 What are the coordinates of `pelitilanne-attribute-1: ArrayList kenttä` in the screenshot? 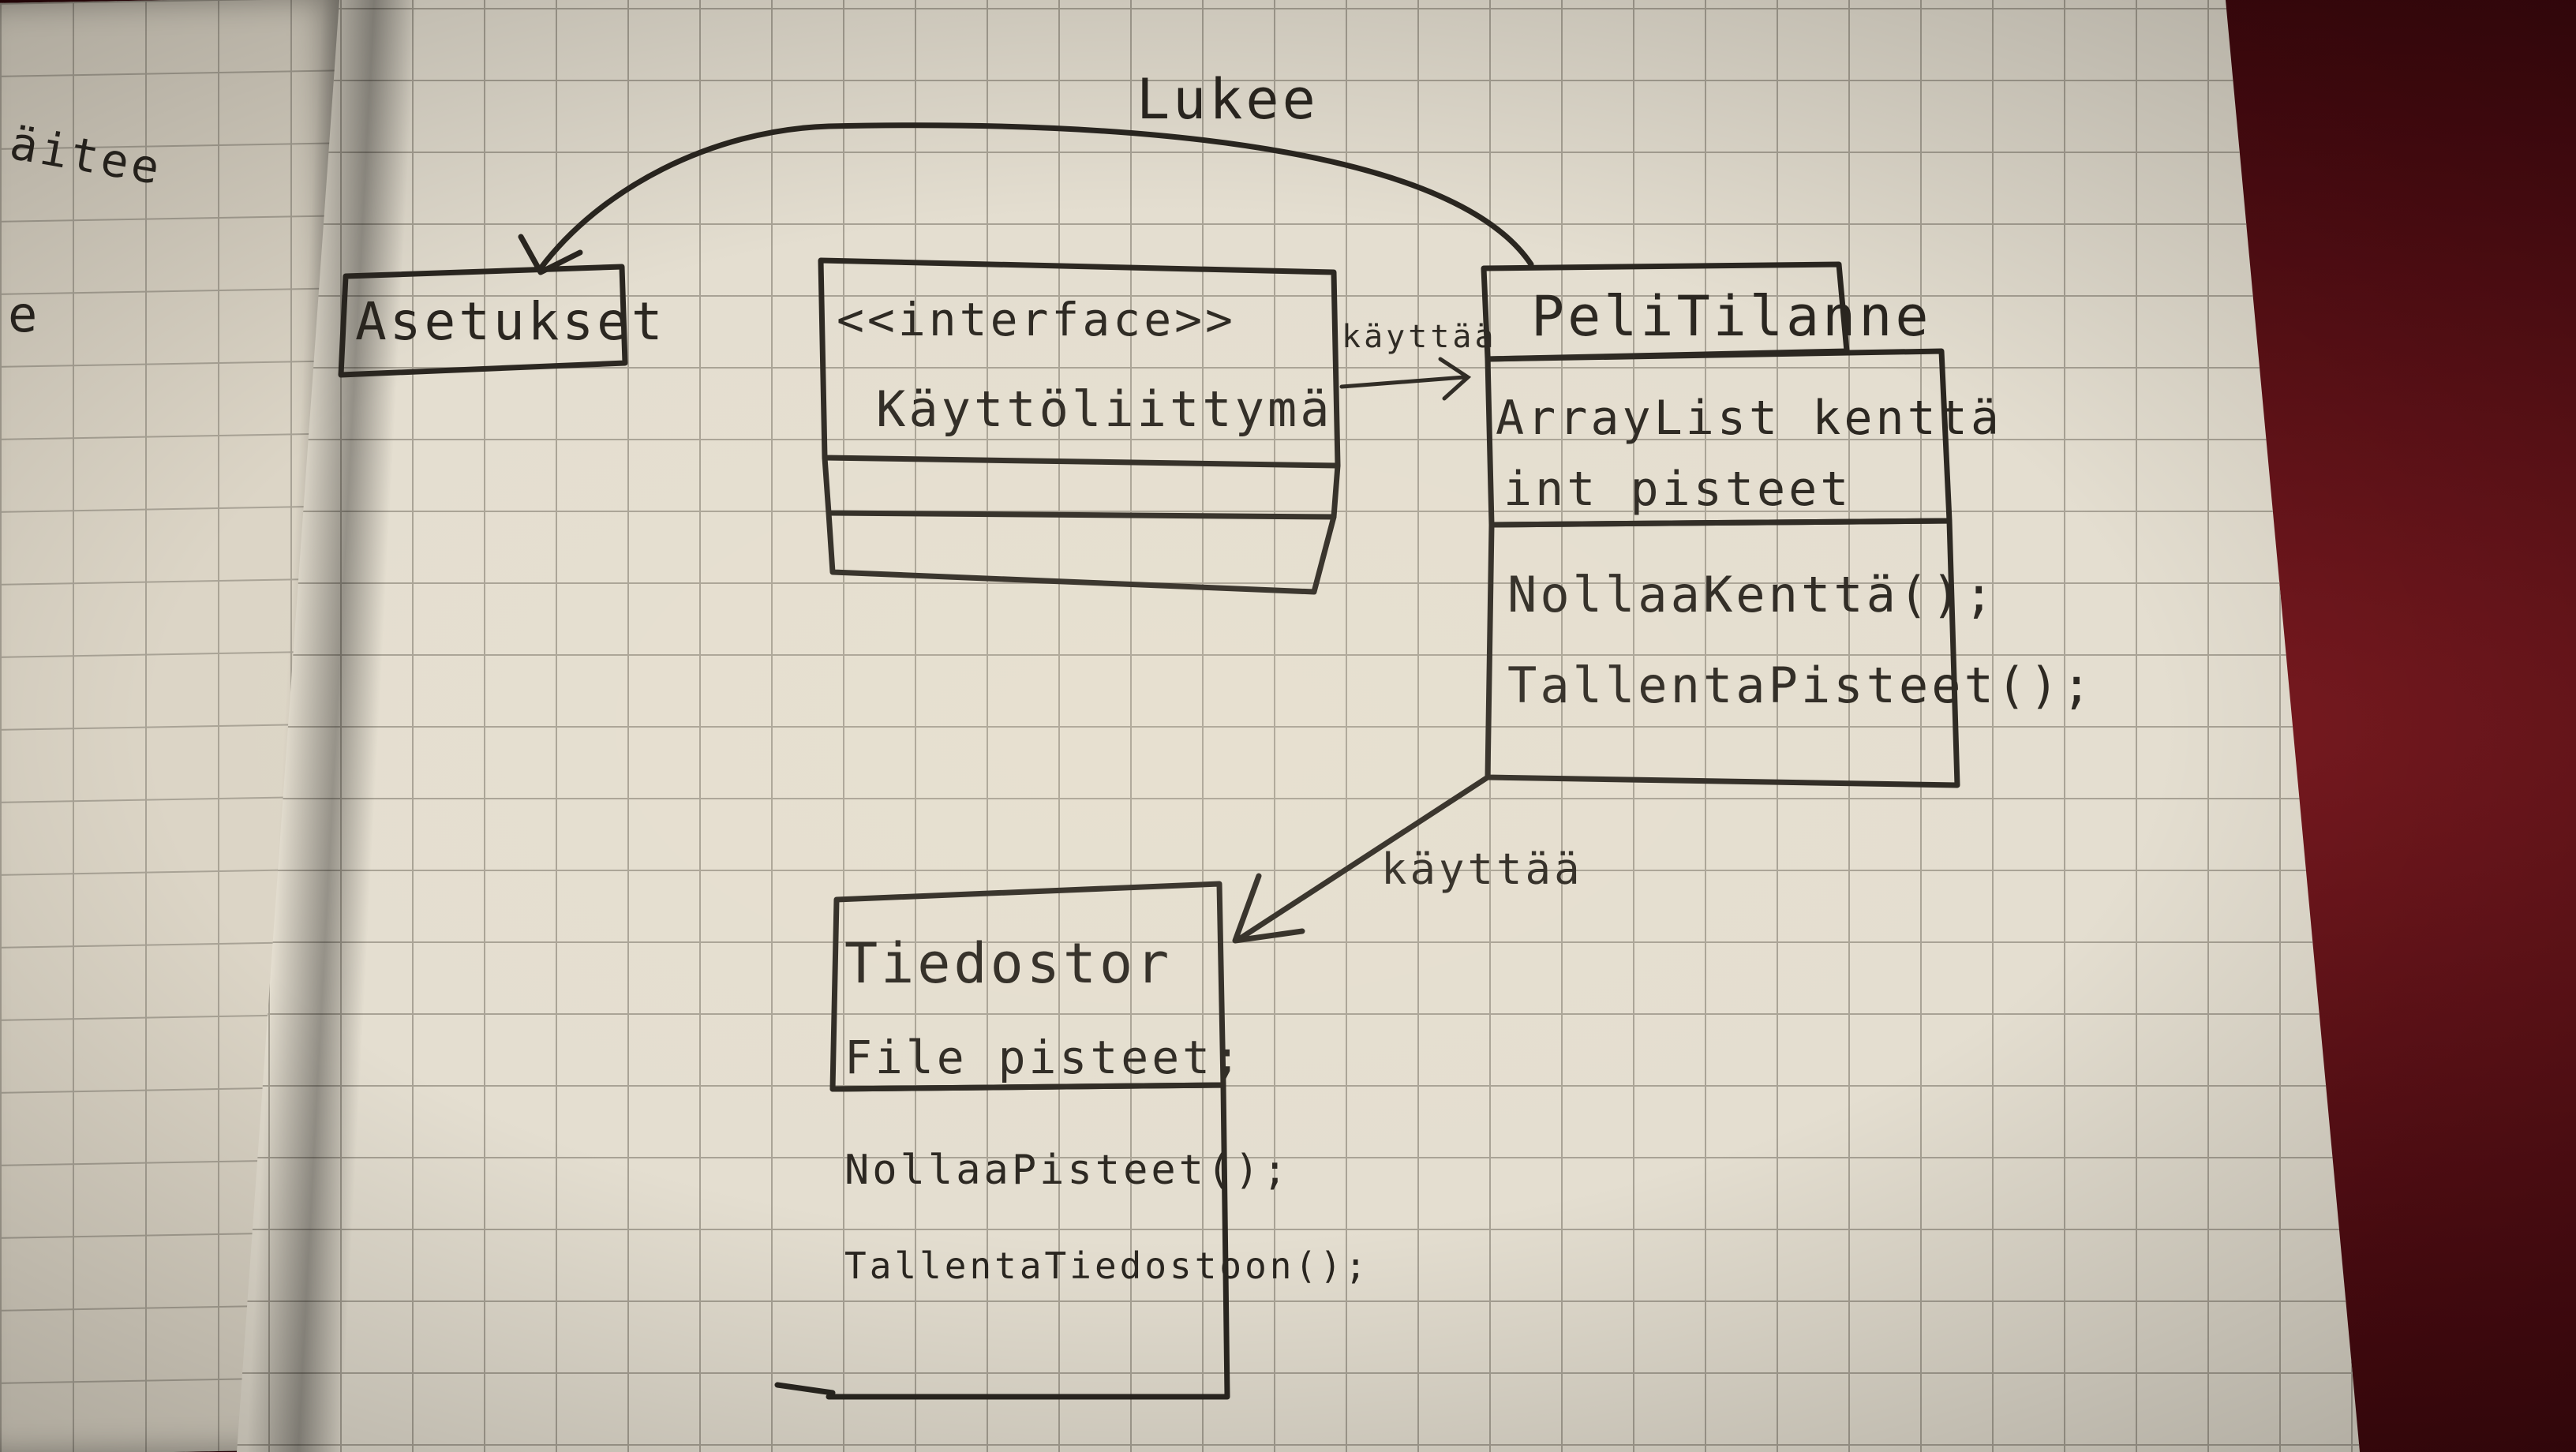 It's located at (1749, 418).